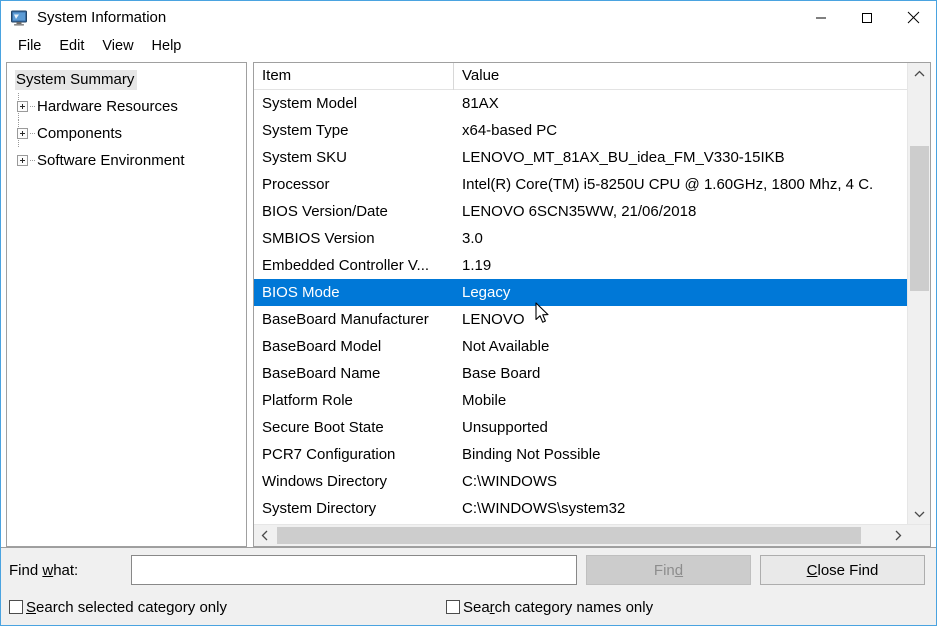 This screenshot has width=937, height=626. What do you see at coordinates (510, 130) in the screenshot?
I see `cell-value: x64-based PC` at bounding box center [510, 130].